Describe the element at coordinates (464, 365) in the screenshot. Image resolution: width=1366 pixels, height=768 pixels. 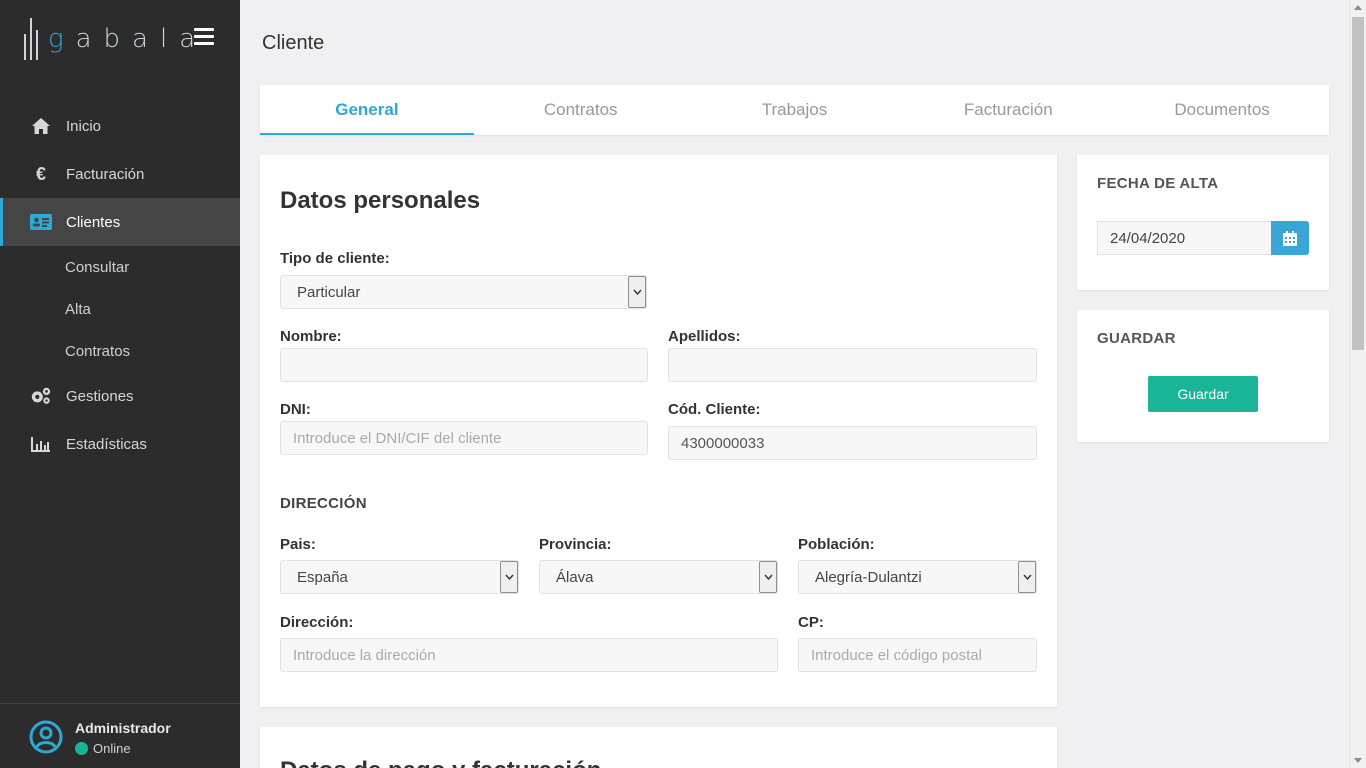
I see `nombre-field` at that location.